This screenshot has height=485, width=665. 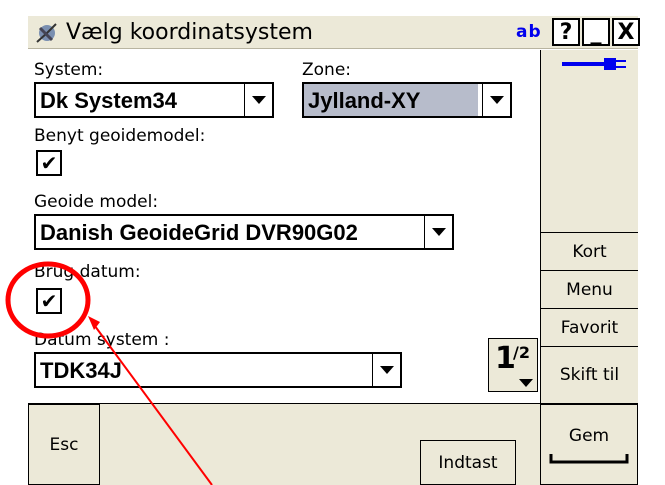 I want to click on geoid-model-label: Geoide model:, so click(x=96, y=202).